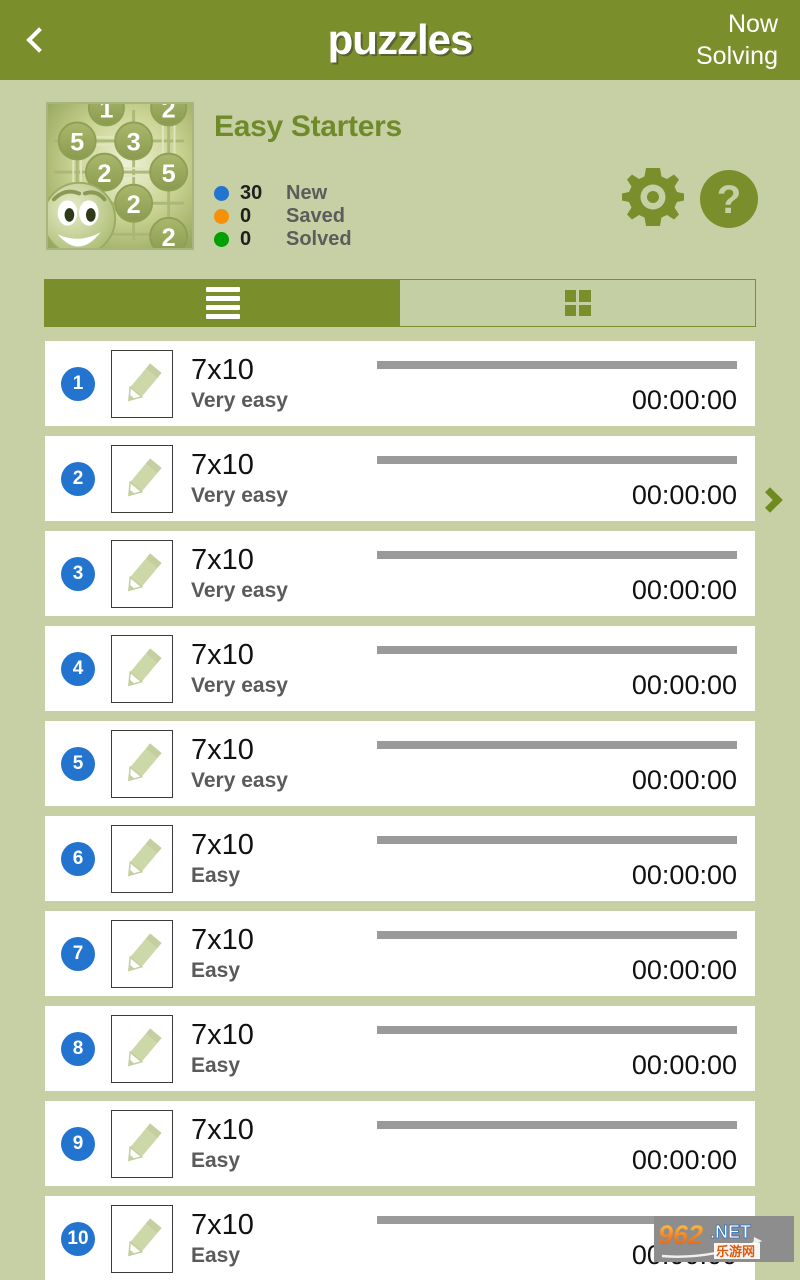 The height and width of the screenshot is (1280, 800). What do you see at coordinates (78, 383) in the screenshot?
I see `puzzle-number-badge: 1` at bounding box center [78, 383].